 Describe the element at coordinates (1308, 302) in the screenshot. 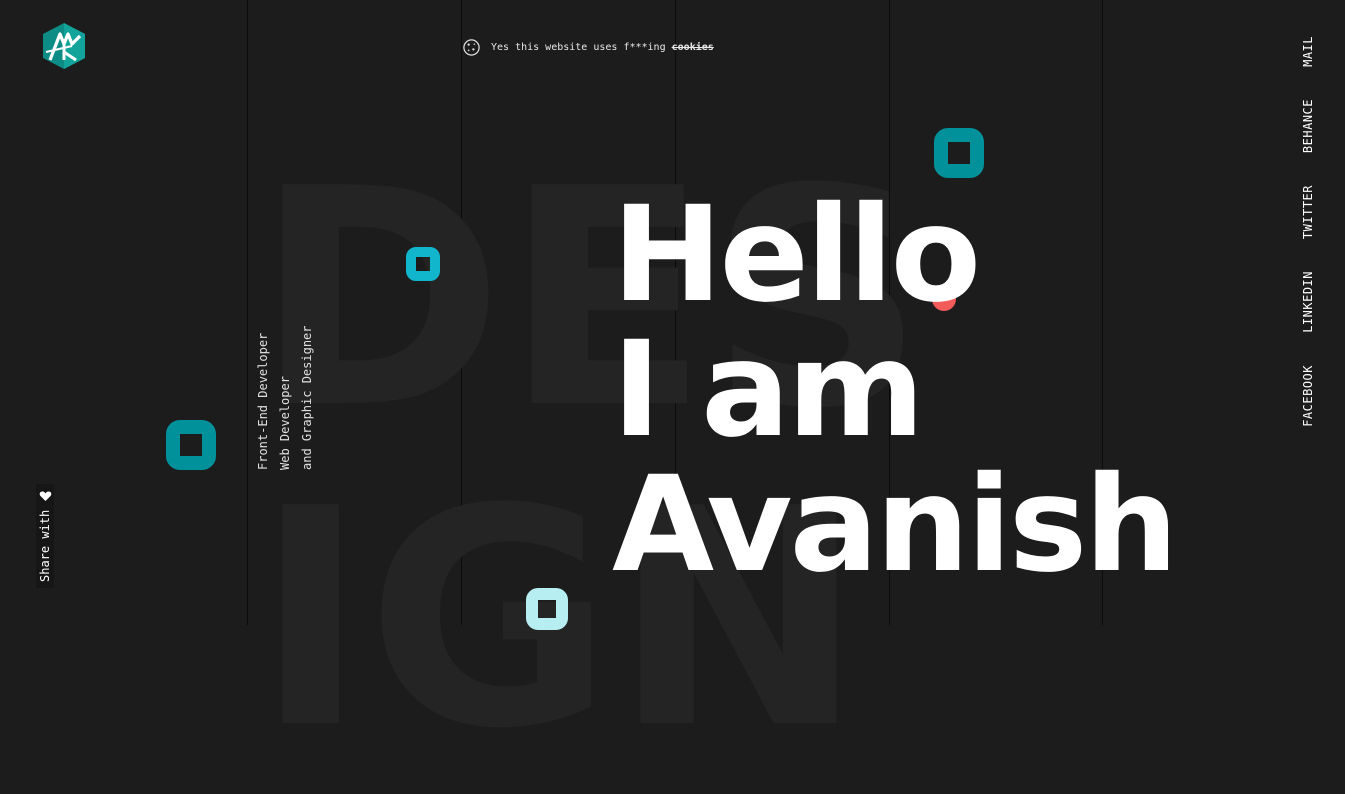

I see `social-link-linkedin: LINKEDIN` at that location.